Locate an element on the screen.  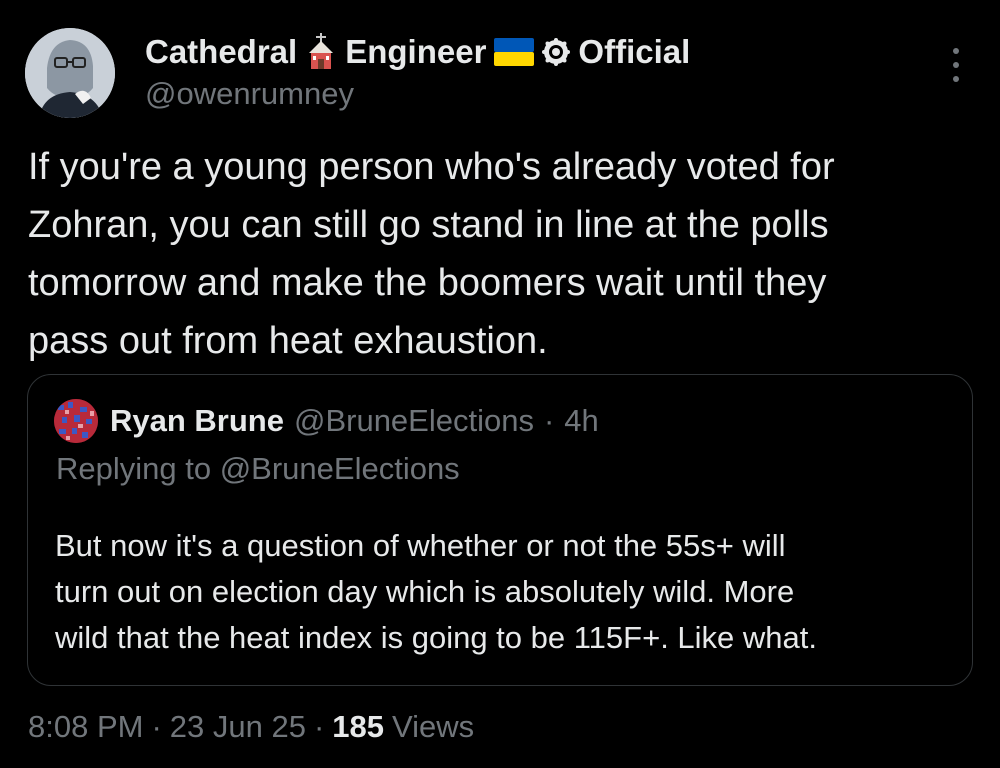
tweet-meta: 8:08 PM · 23 Jun 25 · 185 Views is located at coordinates (251, 727).